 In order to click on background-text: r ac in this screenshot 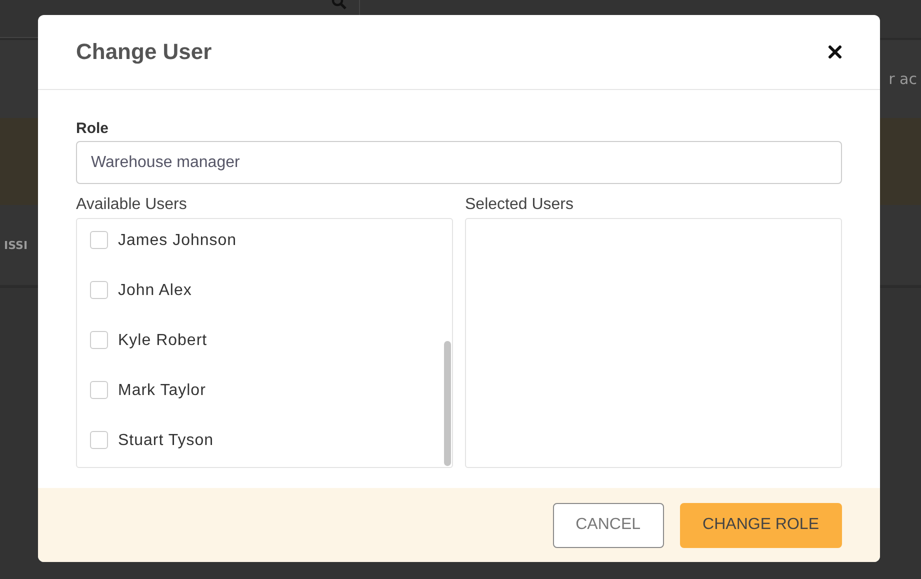, I will do `click(902, 79)`.